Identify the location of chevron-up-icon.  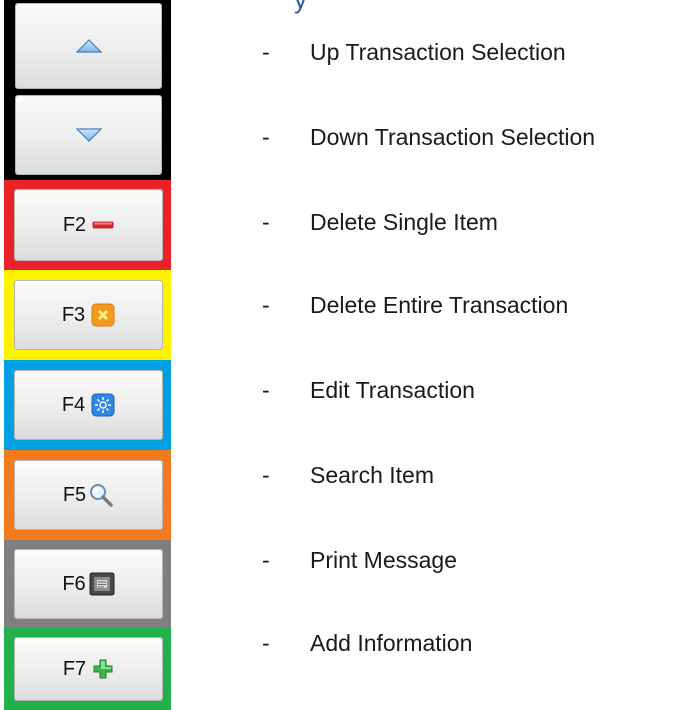
(88, 46).